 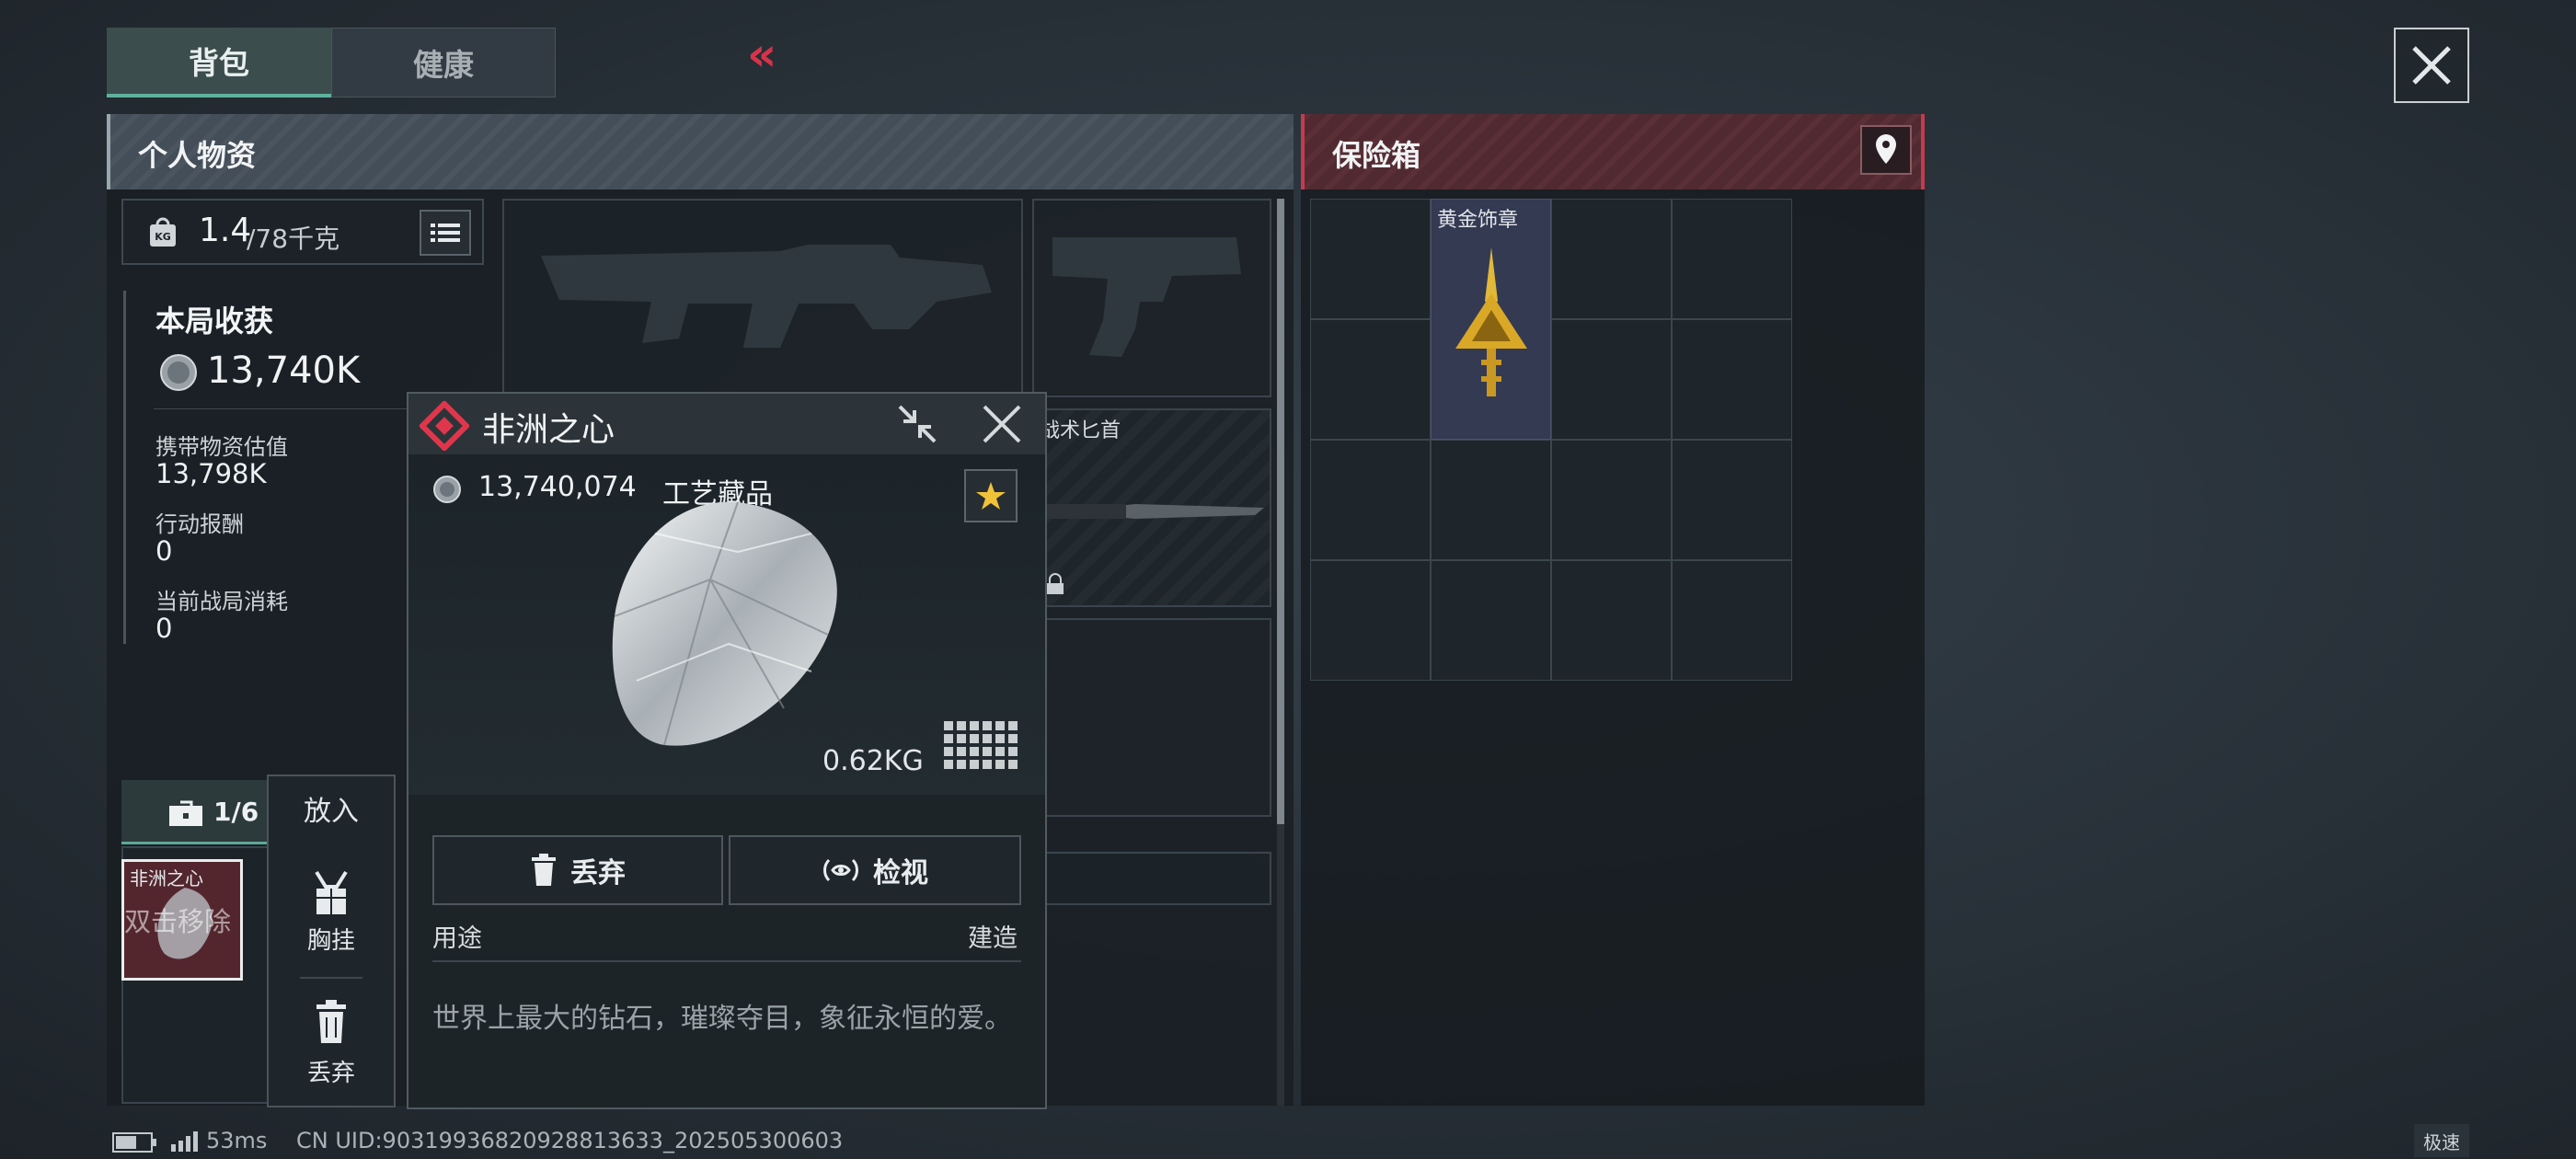 I want to click on speed-mode-badge: 极速, so click(x=2441, y=1140).